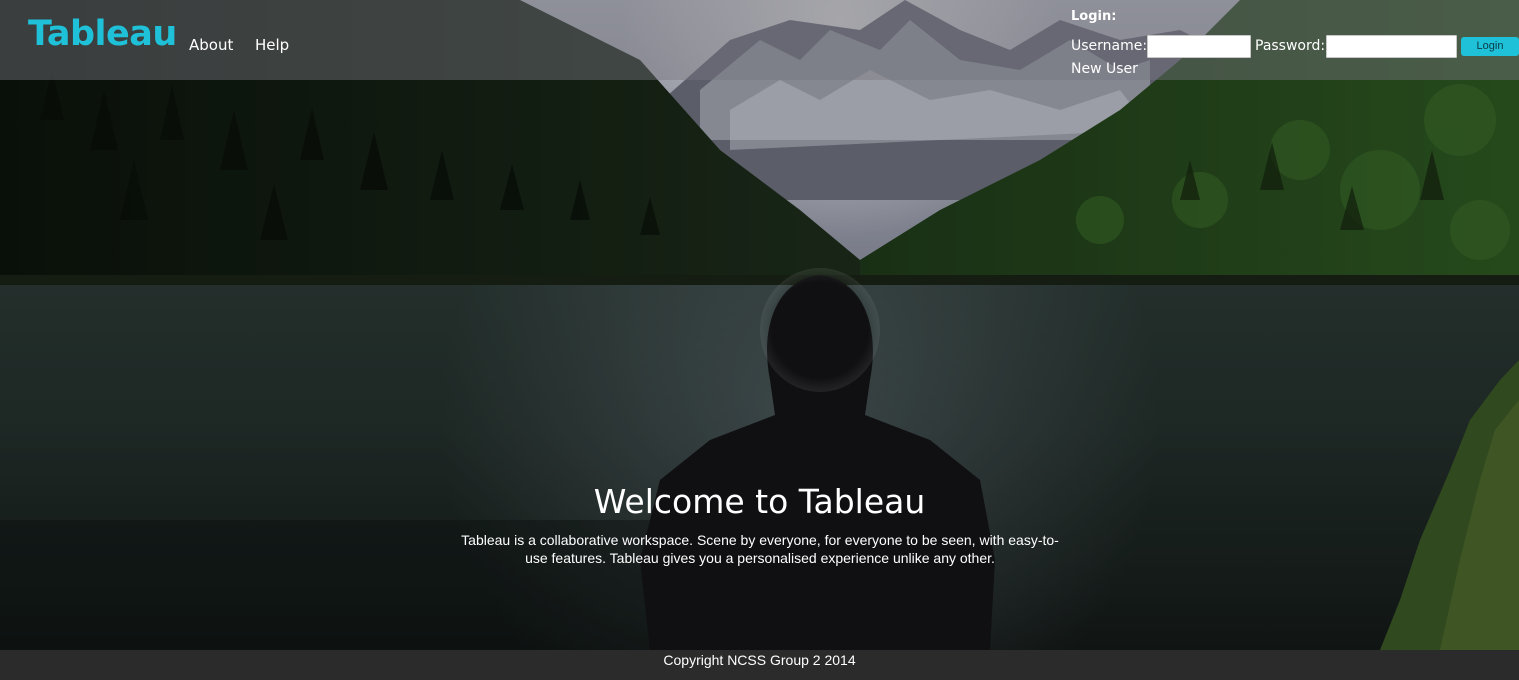 This screenshot has width=1519, height=680. What do you see at coordinates (1199, 46) in the screenshot?
I see `username-input` at bounding box center [1199, 46].